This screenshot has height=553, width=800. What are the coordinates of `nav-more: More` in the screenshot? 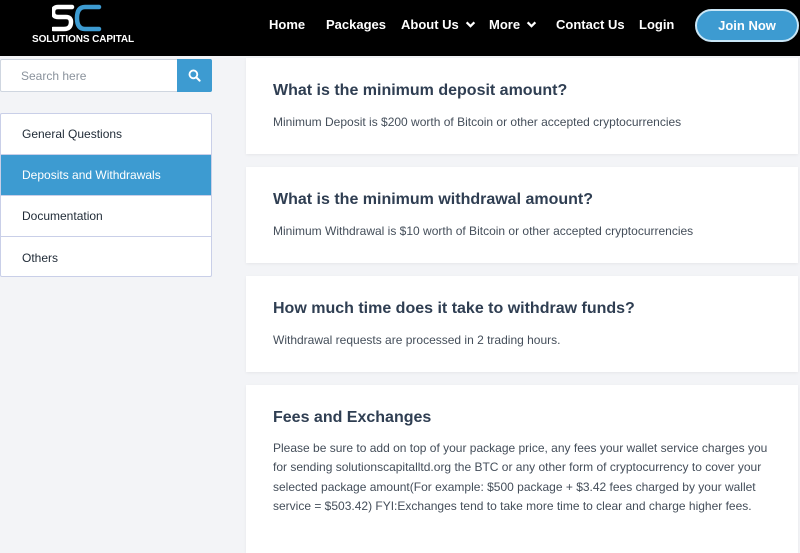 It's located at (513, 24).